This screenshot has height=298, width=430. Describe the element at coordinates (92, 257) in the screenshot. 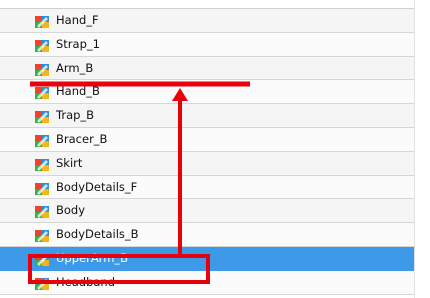

I see `layer-label: UpperArm_B` at that location.